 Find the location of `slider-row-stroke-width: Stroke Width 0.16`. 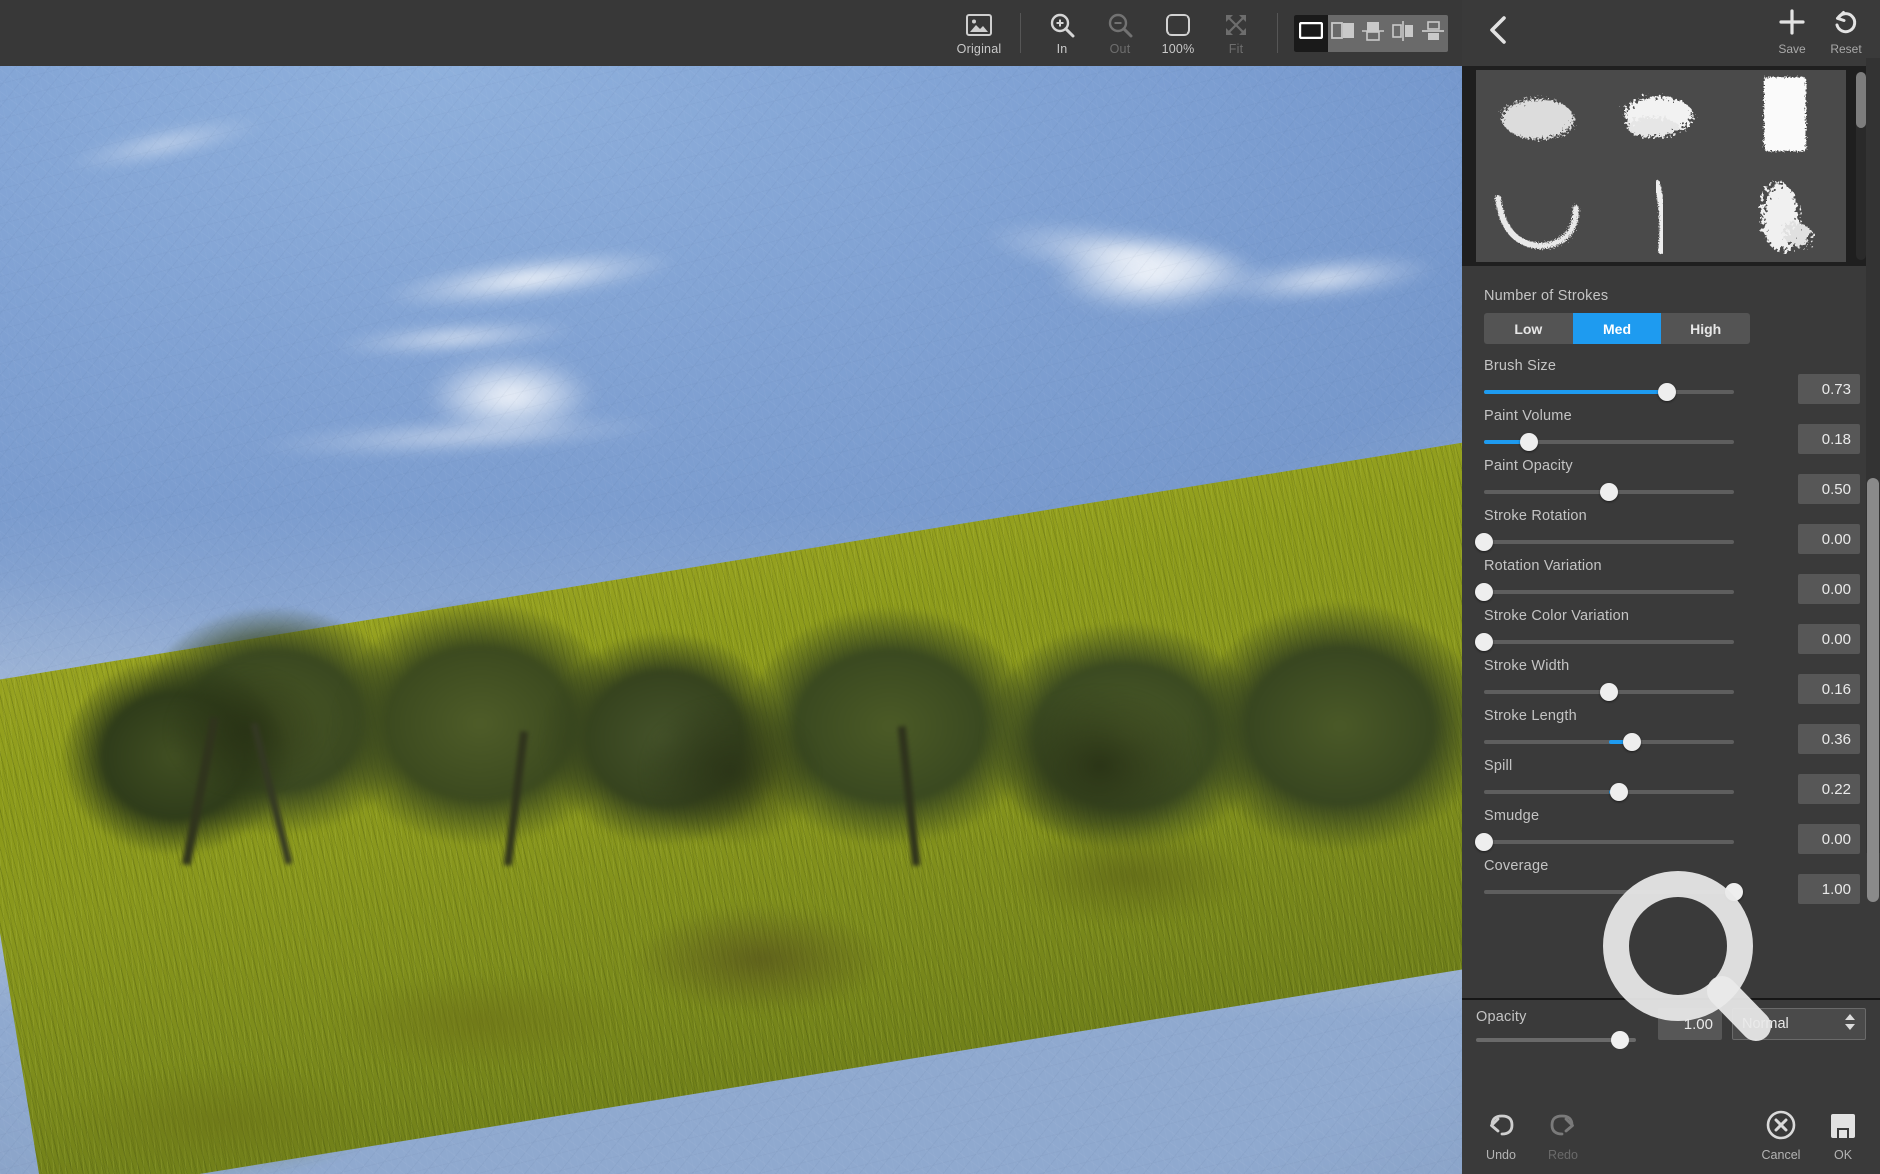

slider-row-stroke-width: Stroke Width 0.16 is located at coordinates (1671, 683).